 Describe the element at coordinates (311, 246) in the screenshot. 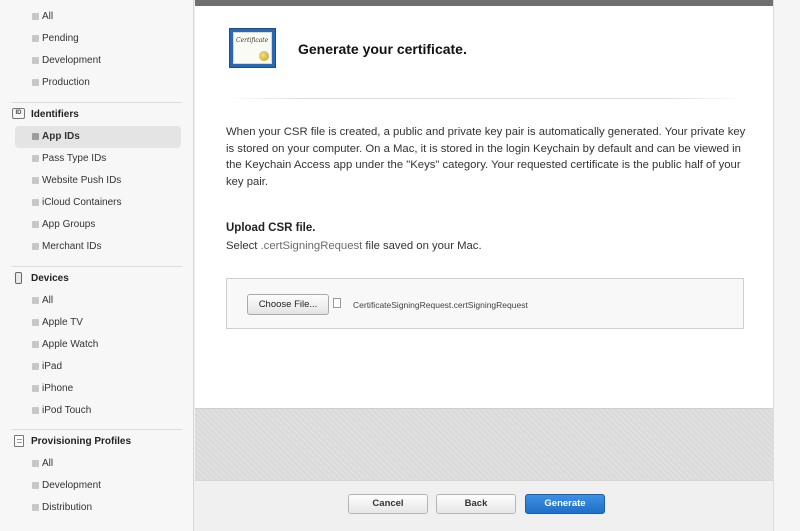

I see `file-extension: .certSigningRequest` at that location.